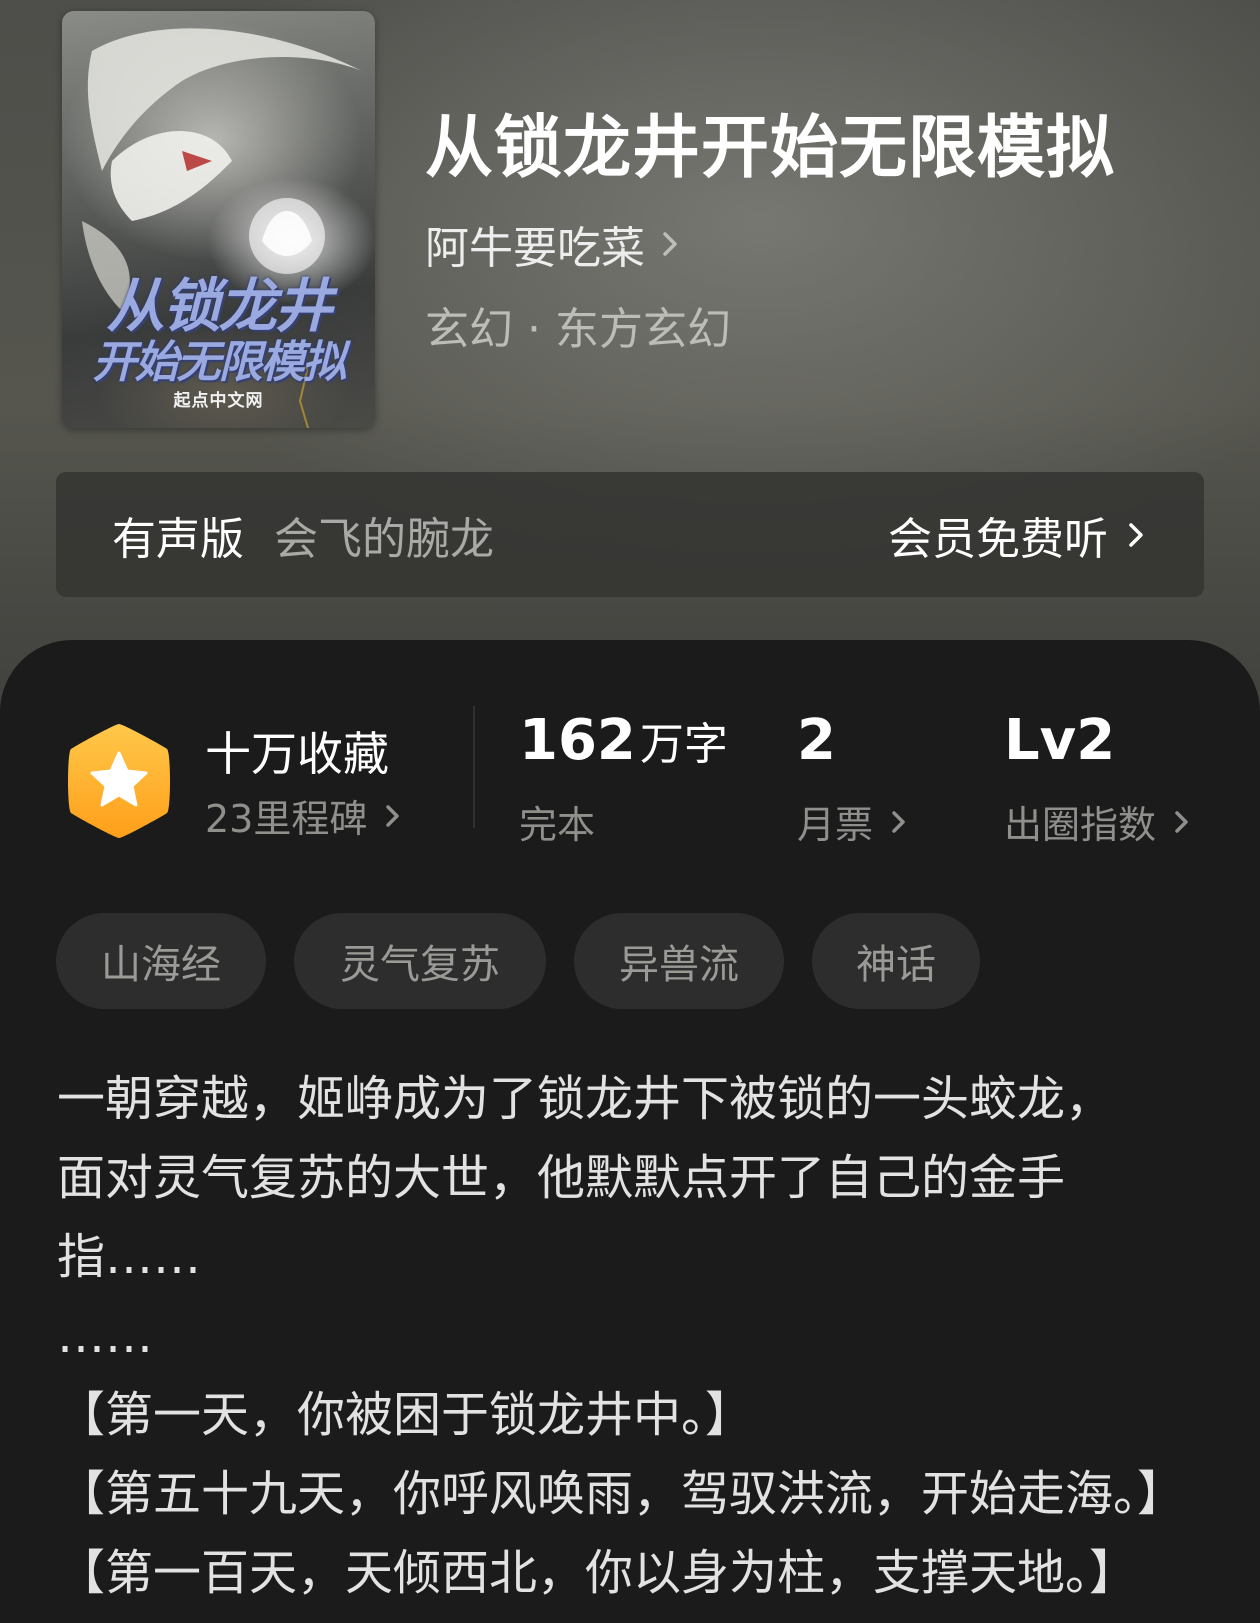  Describe the element at coordinates (535, 248) in the screenshot. I see `author-name: 阿牛要吃菜` at that location.